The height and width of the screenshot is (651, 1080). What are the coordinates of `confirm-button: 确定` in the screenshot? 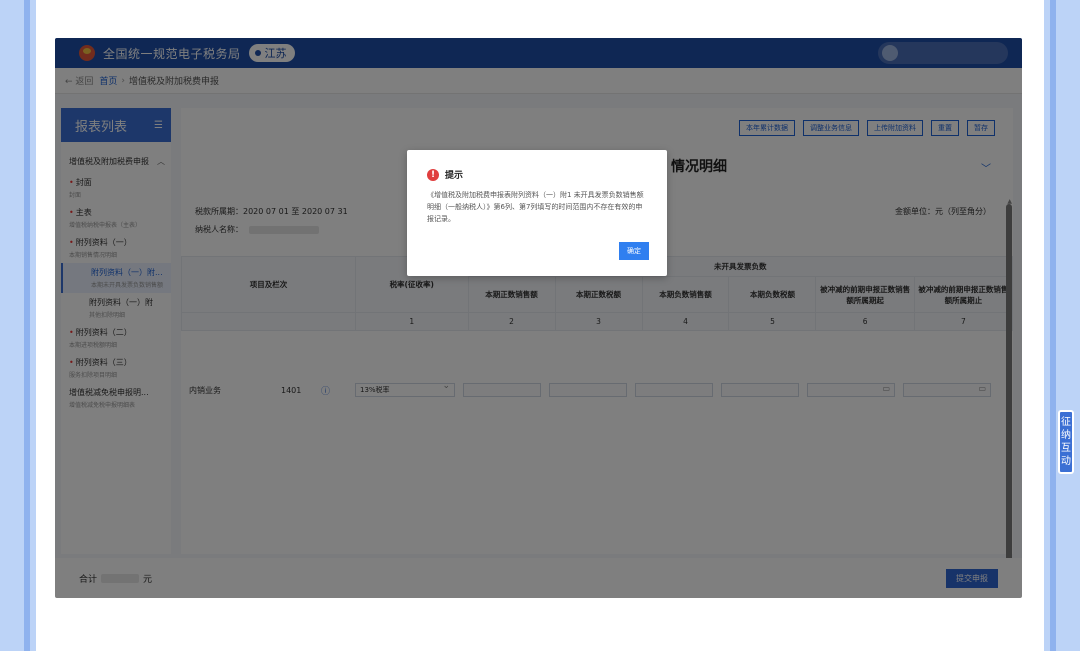 It's located at (634, 251).